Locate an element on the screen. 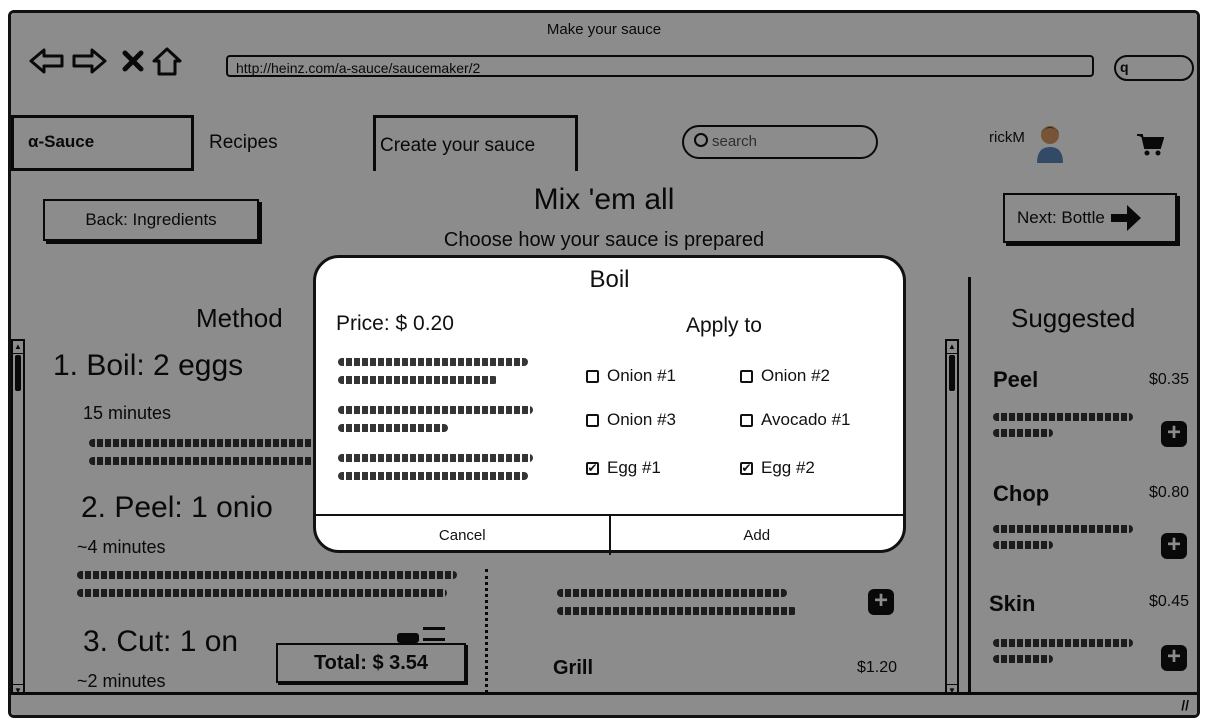  option-onion-3: Onion #3 is located at coordinates (631, 420).